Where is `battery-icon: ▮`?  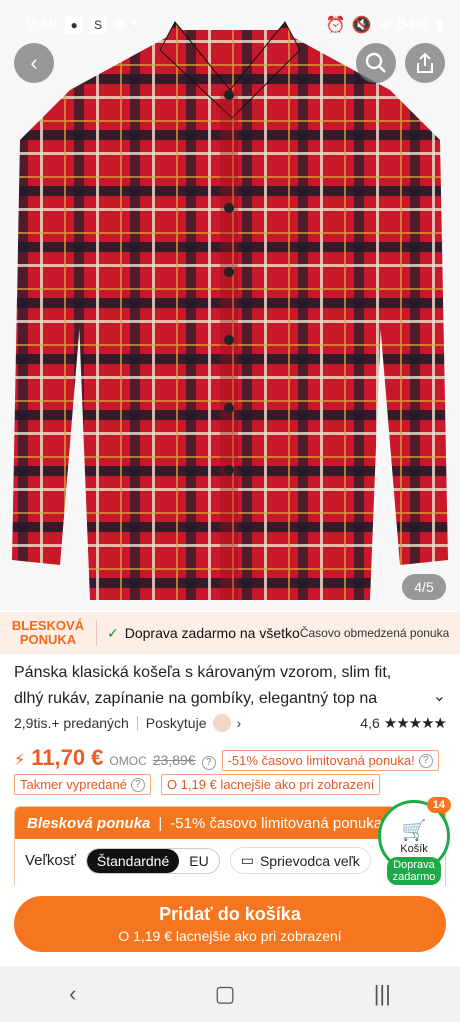 battery-icon: ▮ is located at coordinates (439, 25).